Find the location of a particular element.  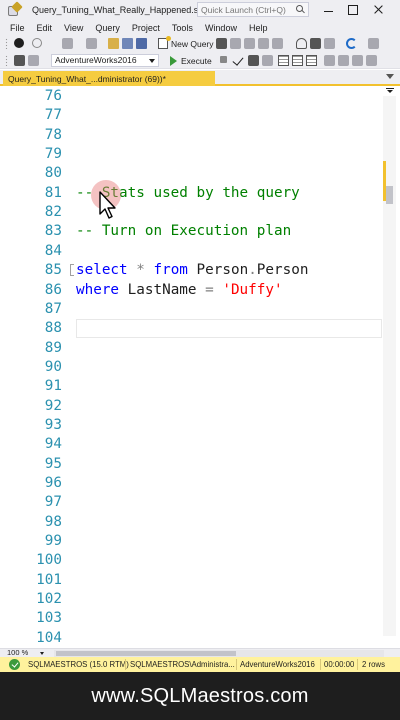

code-line: 92 is located at coordinates (191, 406).